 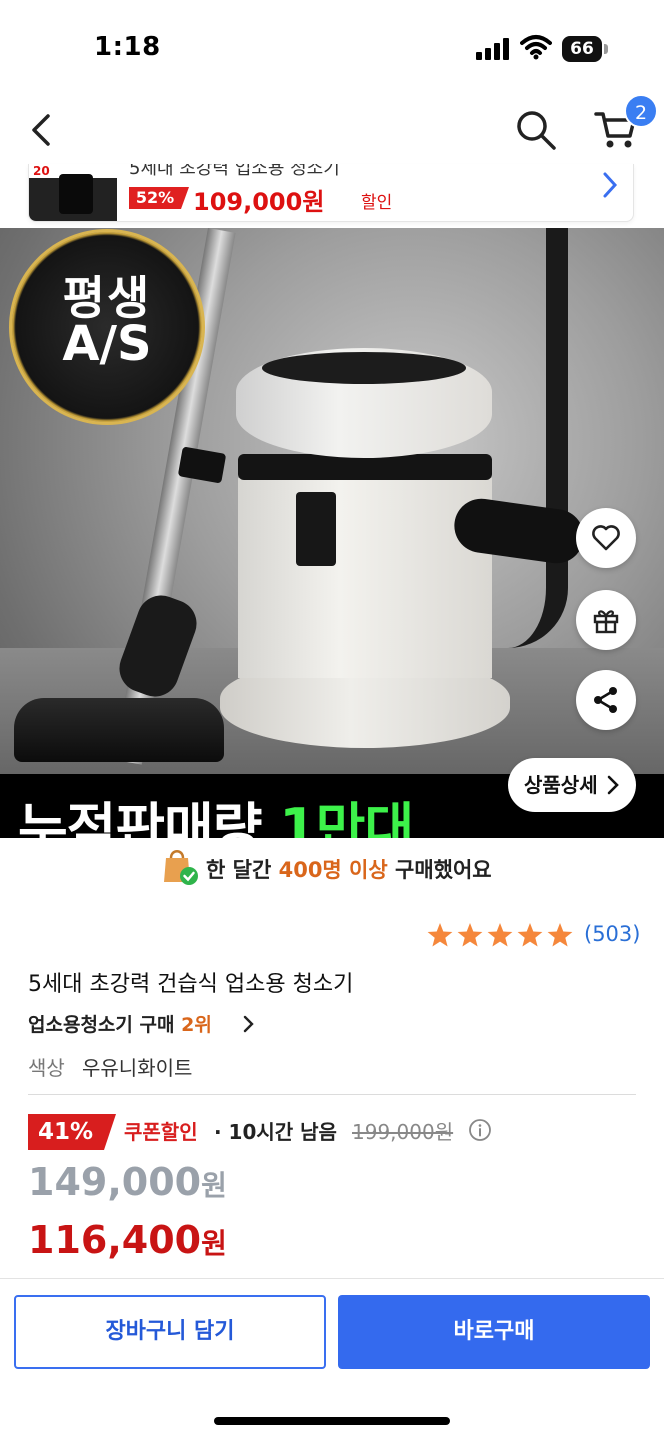 What do you see at coordinates (191, 984) in the screenshot?
I see `product-title: 5세대 초강력 건습식 업소용 청소기` at bounding box center [191, 984].